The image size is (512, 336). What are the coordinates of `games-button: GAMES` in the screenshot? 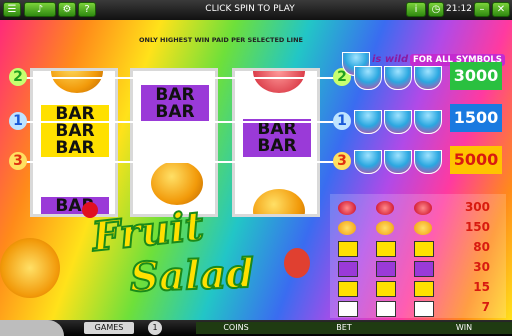 It's located at (109, 328).